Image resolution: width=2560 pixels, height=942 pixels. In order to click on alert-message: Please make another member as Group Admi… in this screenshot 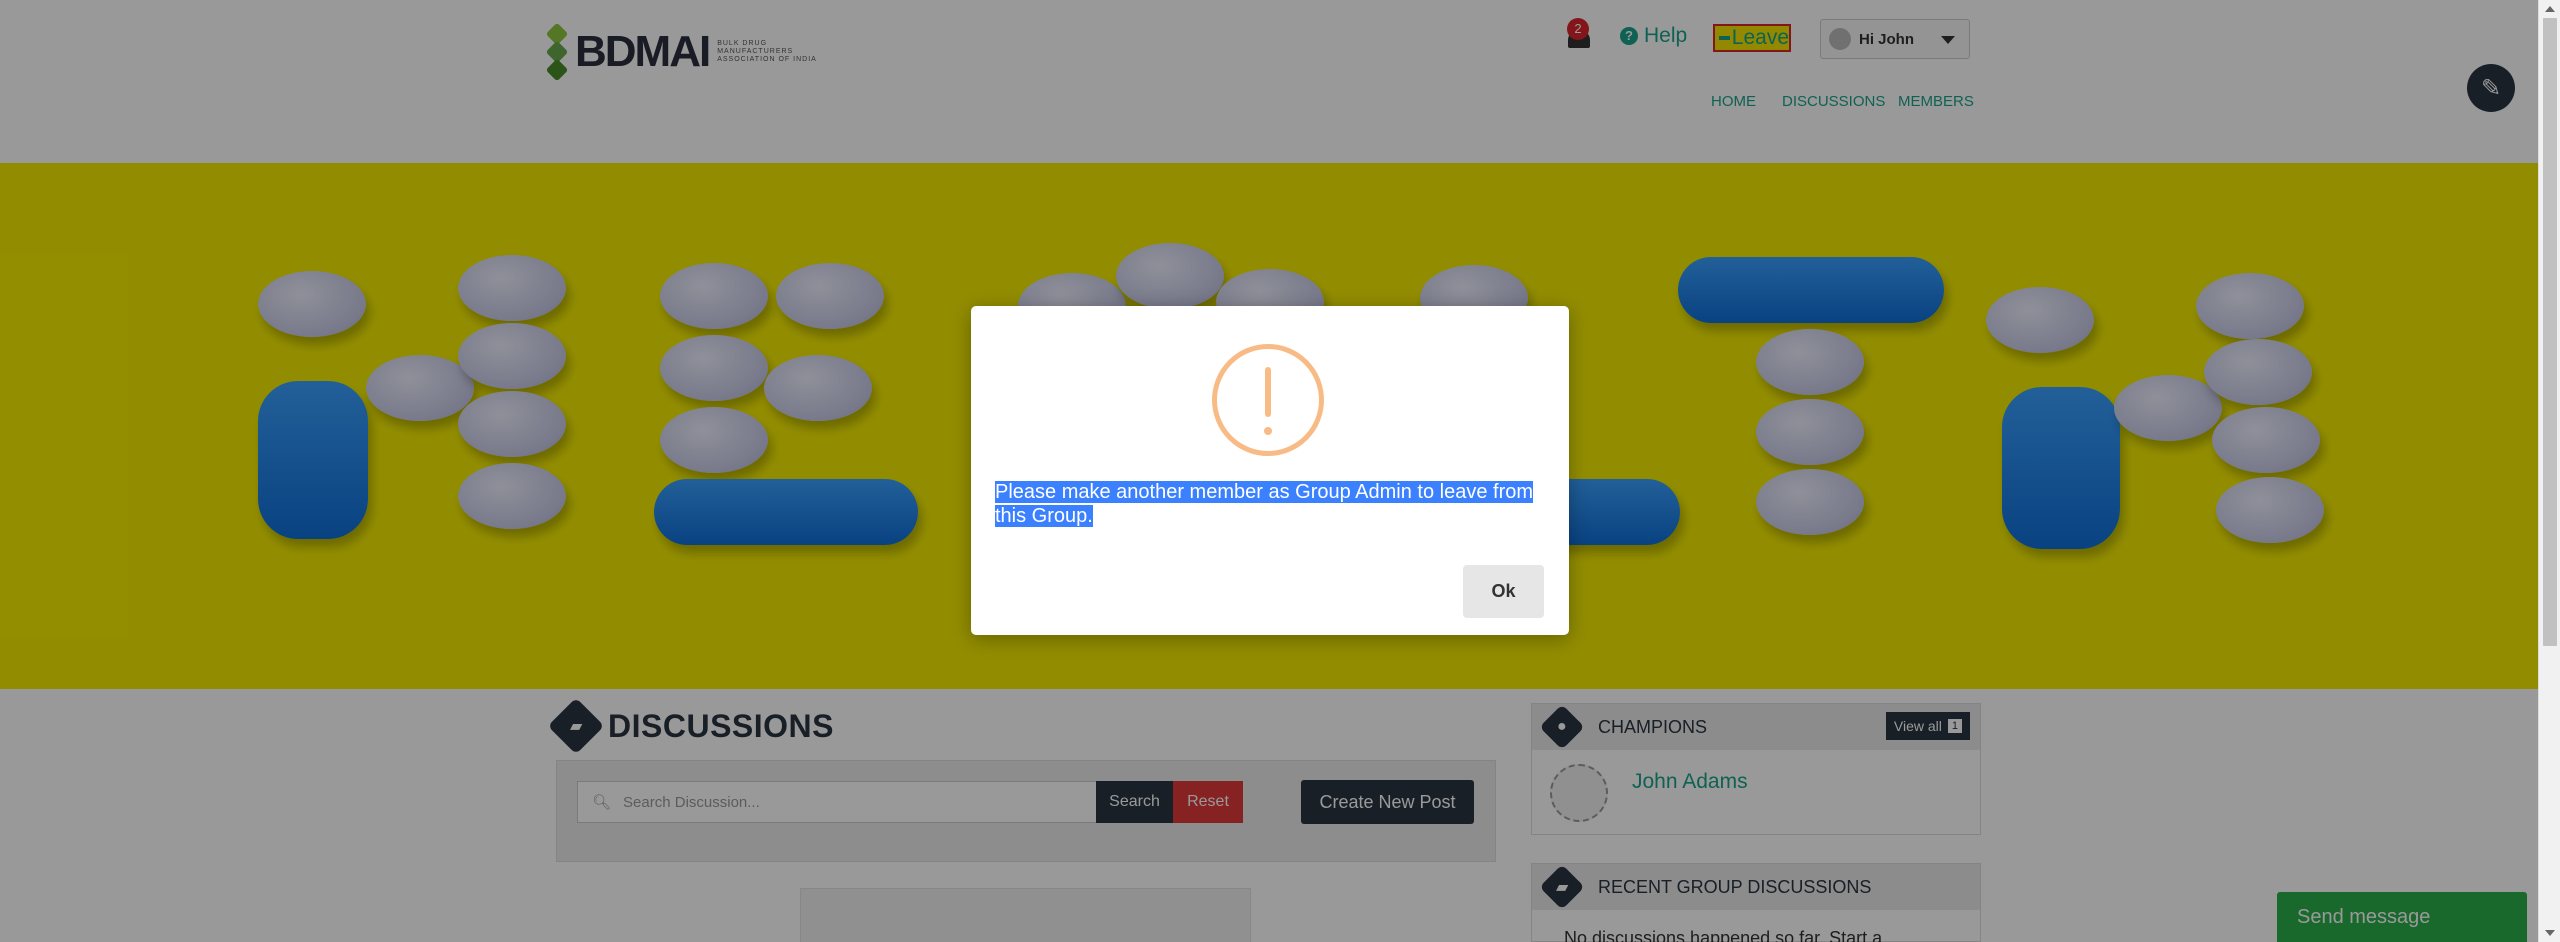, I will do `click(1264, 504)`.